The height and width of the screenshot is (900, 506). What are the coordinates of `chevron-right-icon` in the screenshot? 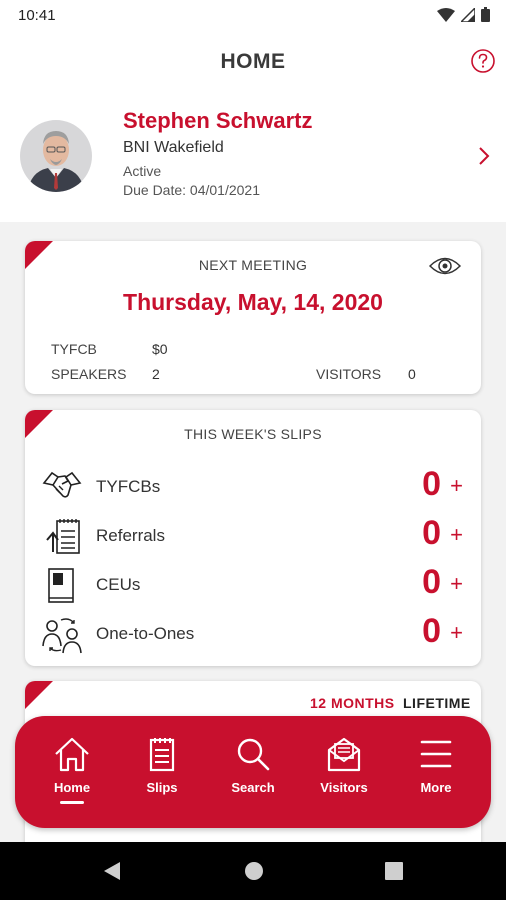 It's located at (484, 156).